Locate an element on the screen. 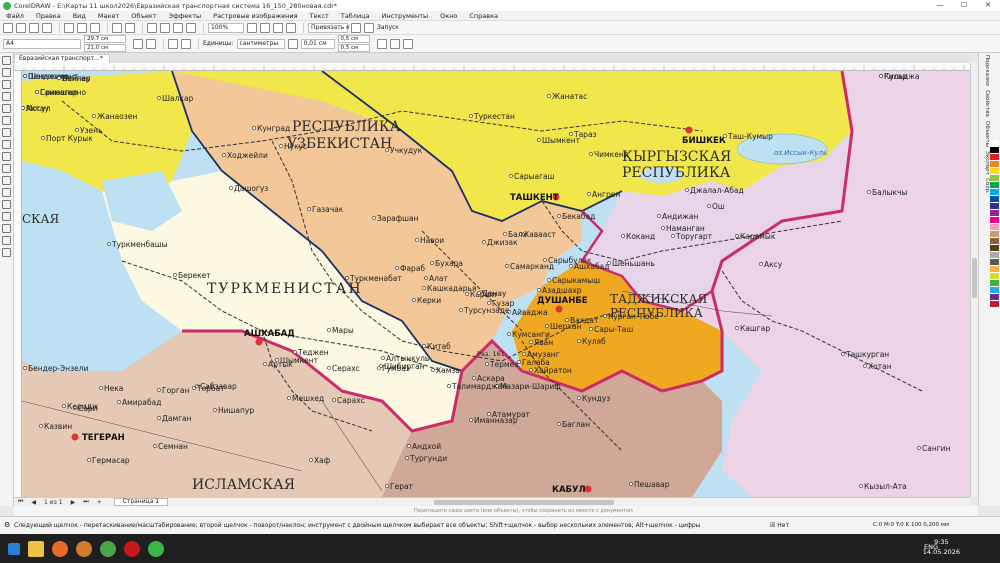 The width and height of the screenshot is (1000, 563). text-tool-icon is located at coordinates (6, 168).